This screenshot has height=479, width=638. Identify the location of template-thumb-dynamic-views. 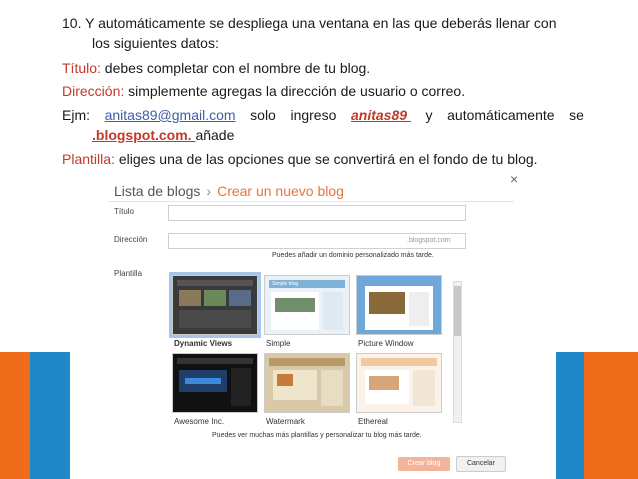
(215, 305).